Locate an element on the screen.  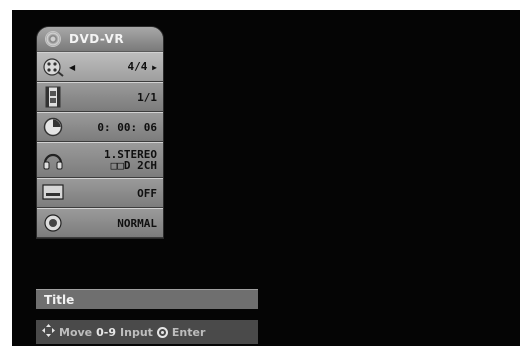
program-icon is located at coordinates (53, 67).